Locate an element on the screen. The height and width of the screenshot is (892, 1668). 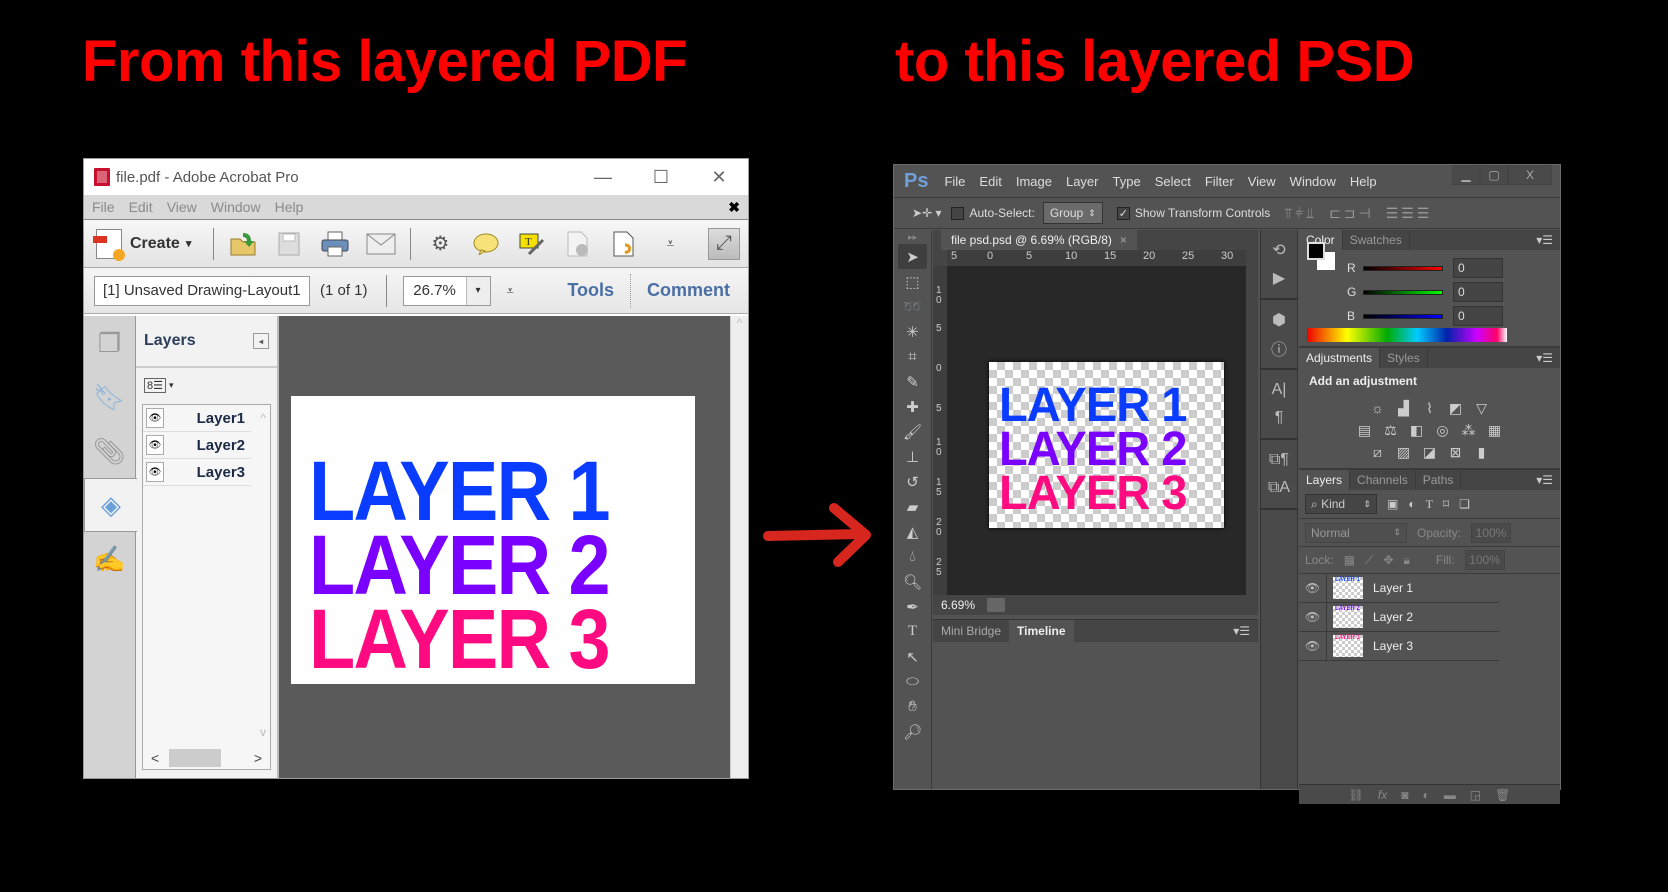
bookmarks-icon: 🔖︎ is located at coordinates (109, 397).